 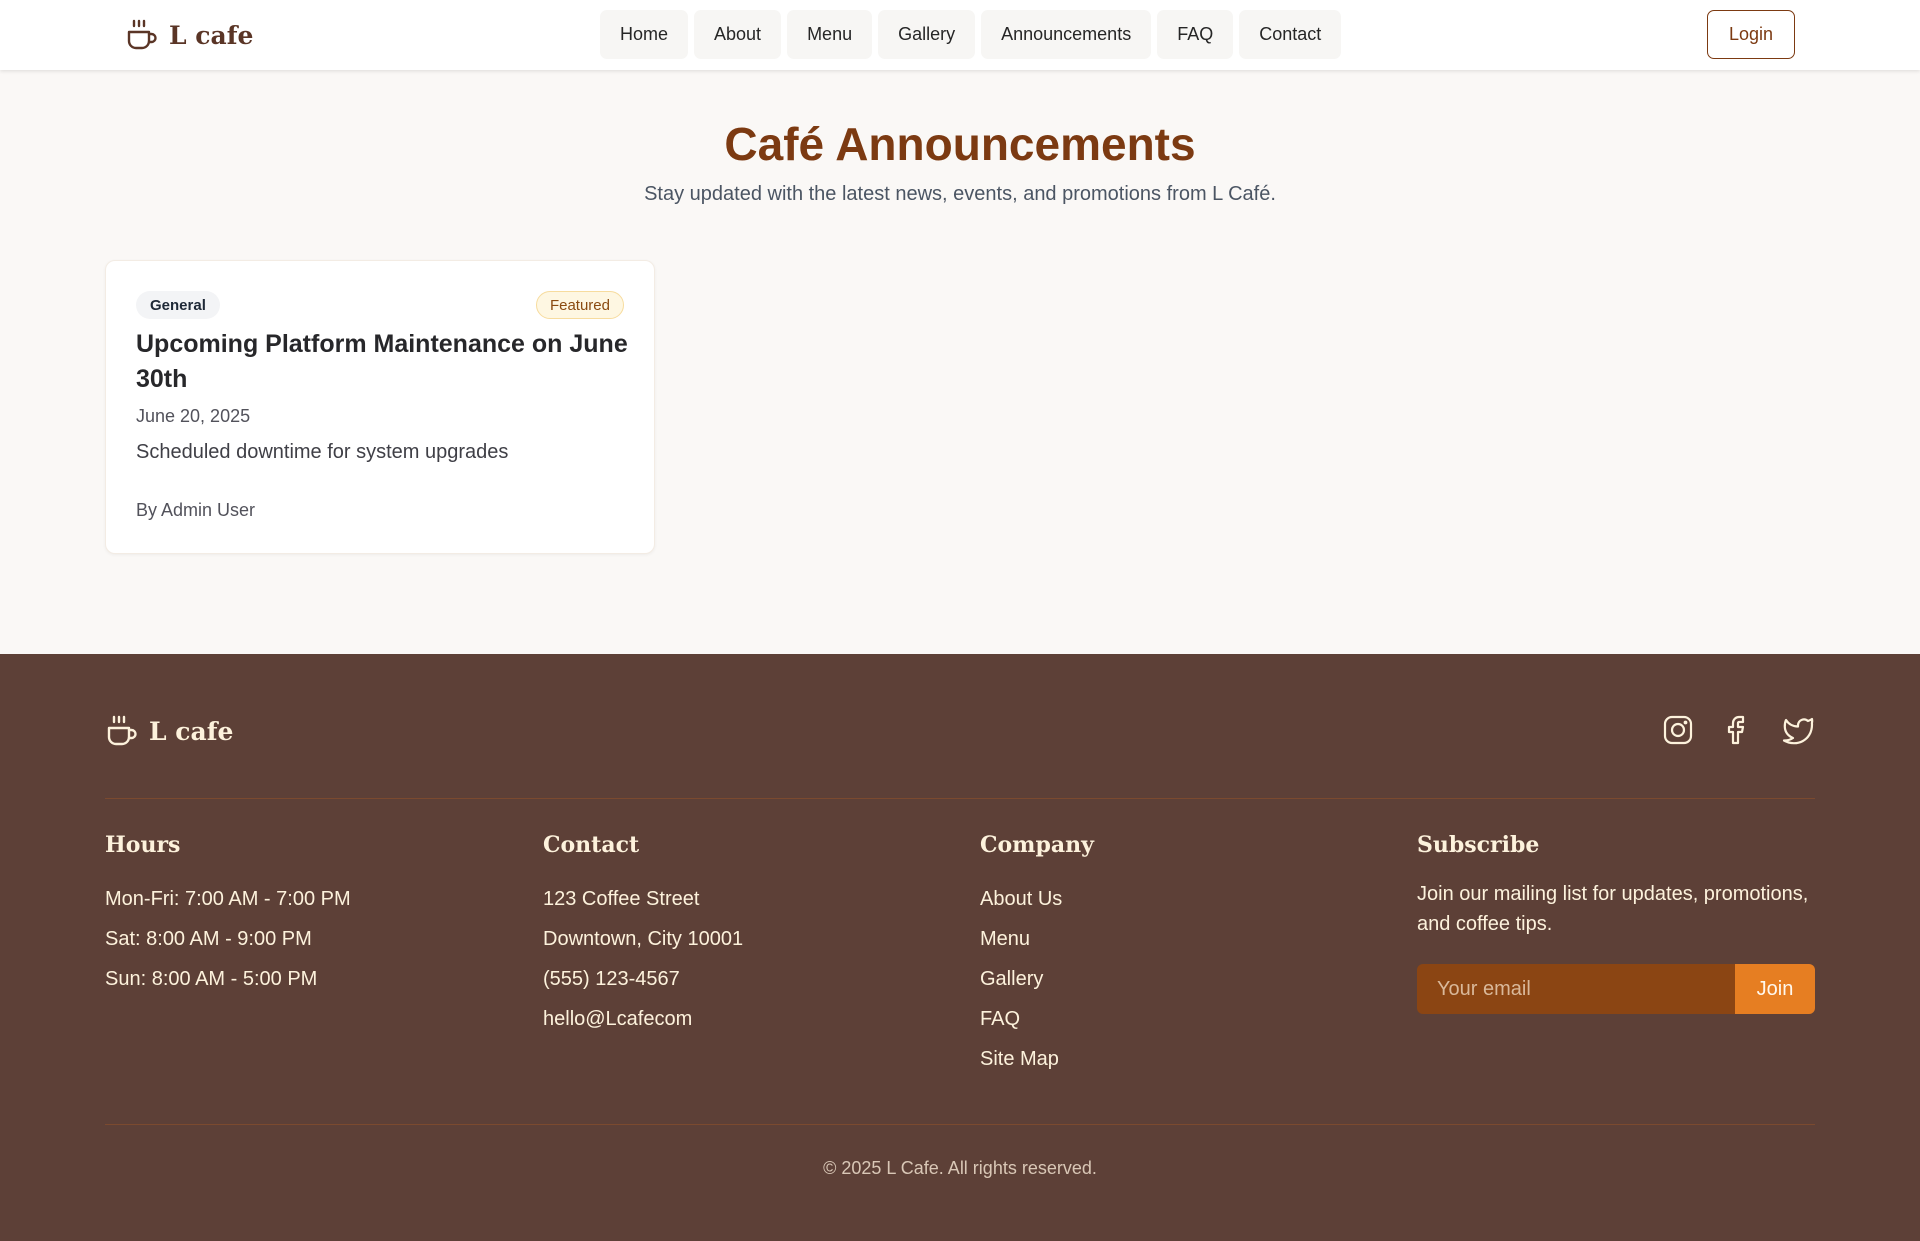 I want to click on category-badge: General, so click(x=178, y=305).